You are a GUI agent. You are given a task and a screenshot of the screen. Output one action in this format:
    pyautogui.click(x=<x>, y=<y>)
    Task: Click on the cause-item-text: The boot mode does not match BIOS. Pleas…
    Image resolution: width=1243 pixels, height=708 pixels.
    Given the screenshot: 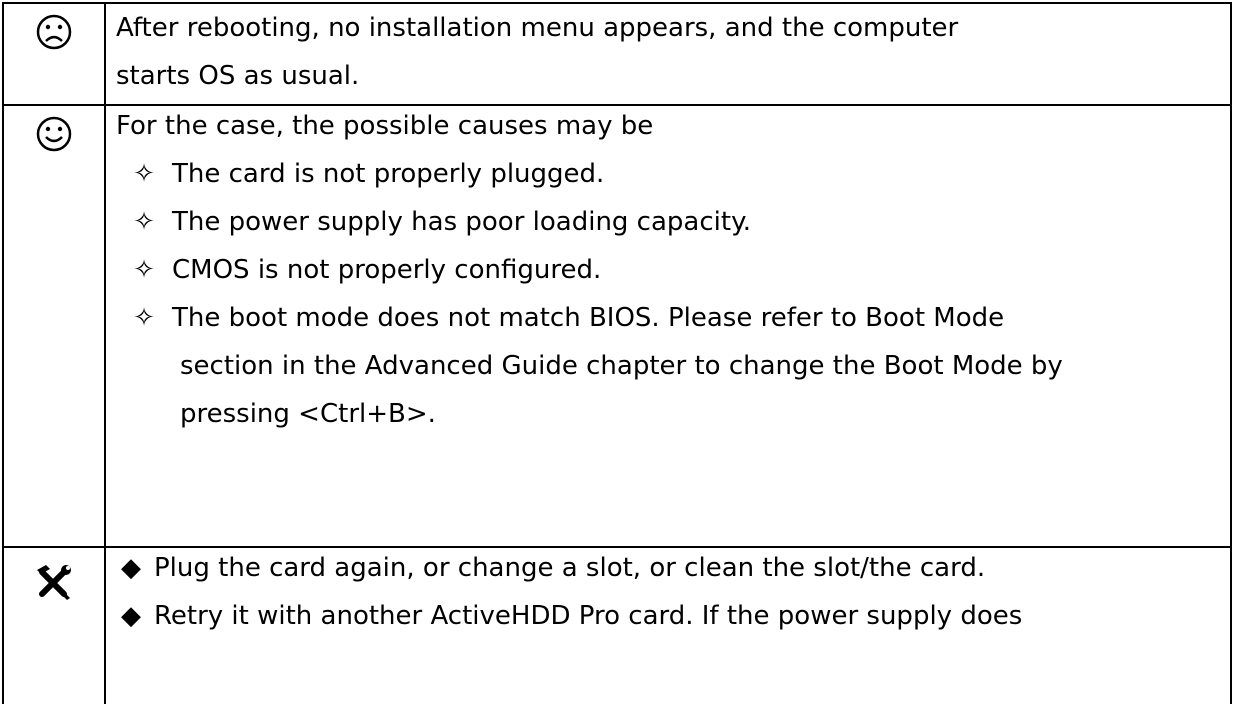 What is the action you would take?
    pyautogui.click(x=588, y=318)
    